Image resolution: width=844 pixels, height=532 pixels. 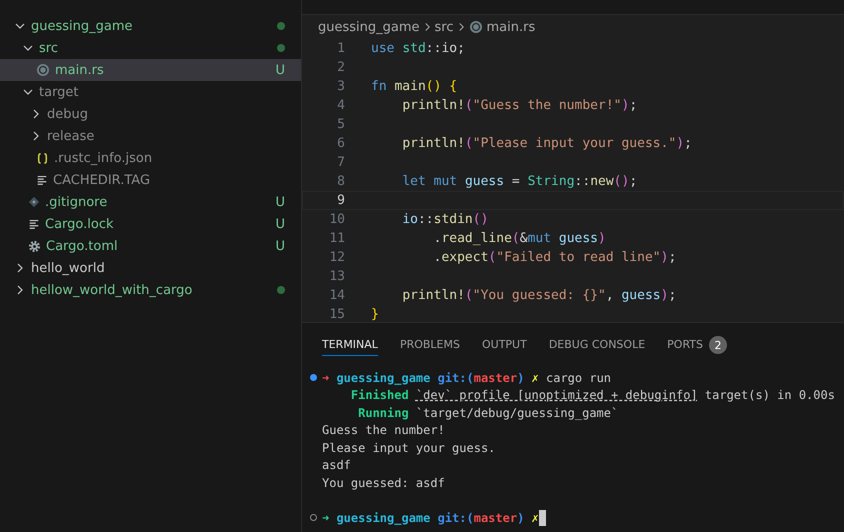 I want to click on breadcrumb: src, so click(x=444, y=27).